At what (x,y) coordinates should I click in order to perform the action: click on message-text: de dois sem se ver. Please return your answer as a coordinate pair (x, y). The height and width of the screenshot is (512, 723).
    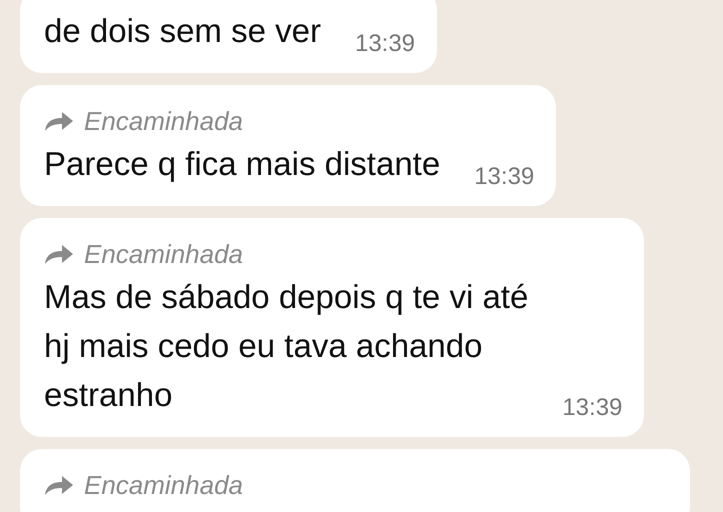
    Looking at the image, I should click on (182, 31).